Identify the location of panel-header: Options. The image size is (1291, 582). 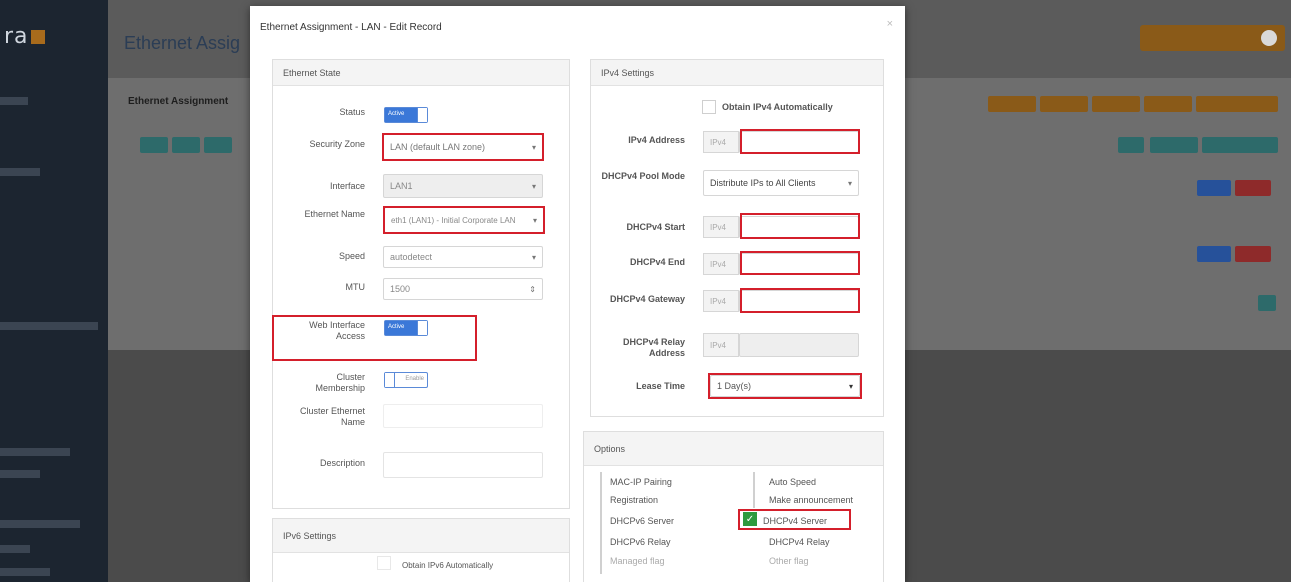
(733, 449).